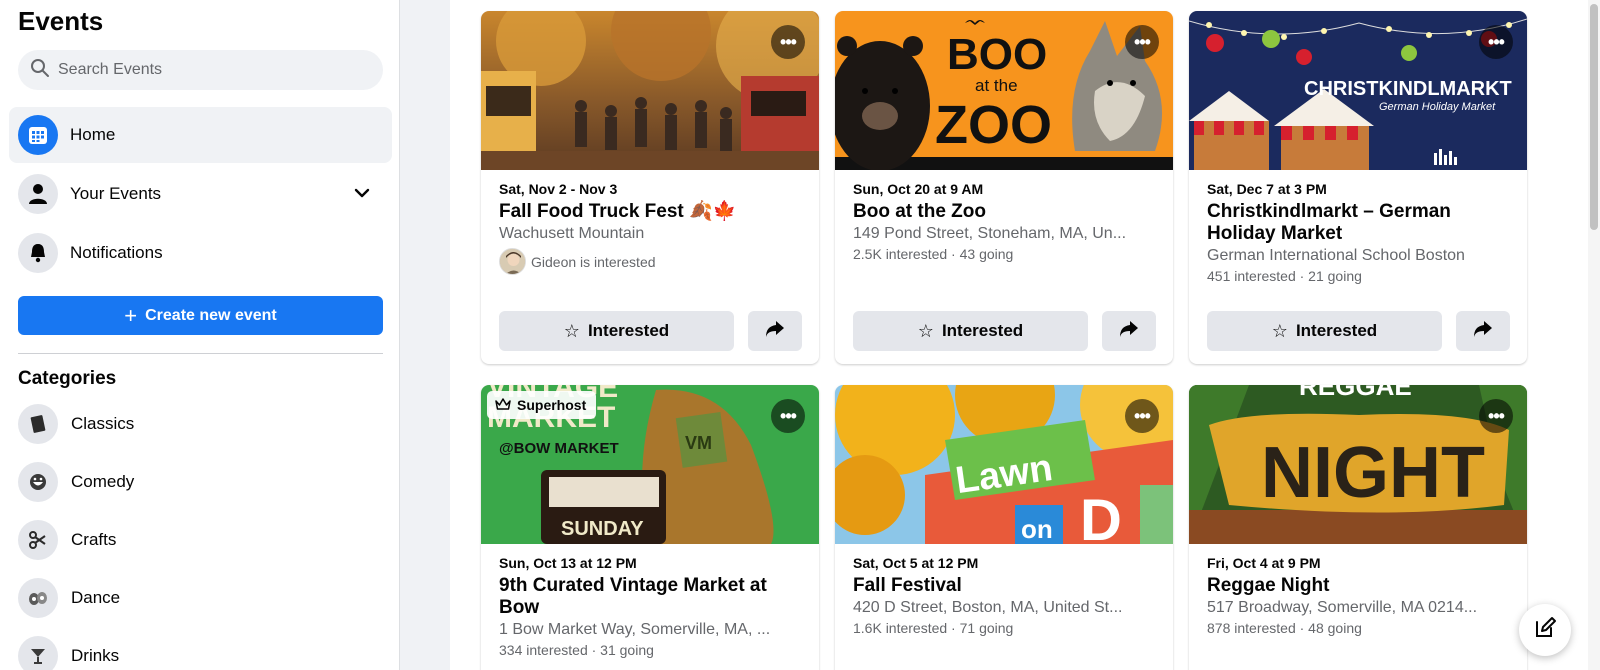 The width and height of the screenshot is (1600, 670). I want to click on event-title: 9th Curated Vintage Market at Bow, so click(650, 597).